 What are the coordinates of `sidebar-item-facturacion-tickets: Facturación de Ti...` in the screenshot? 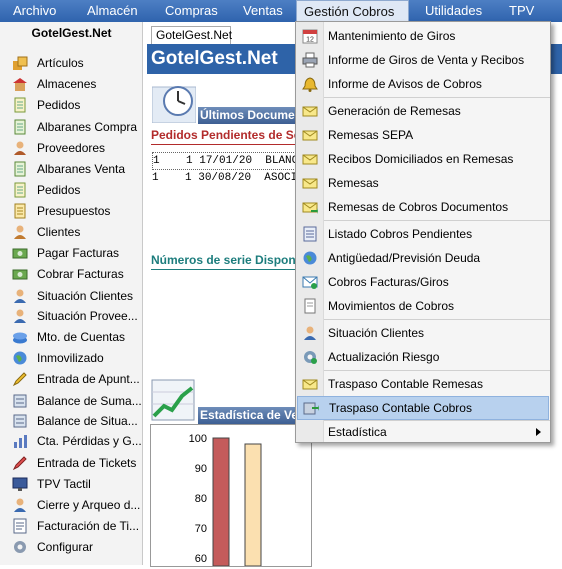 It's located at (77, 526).